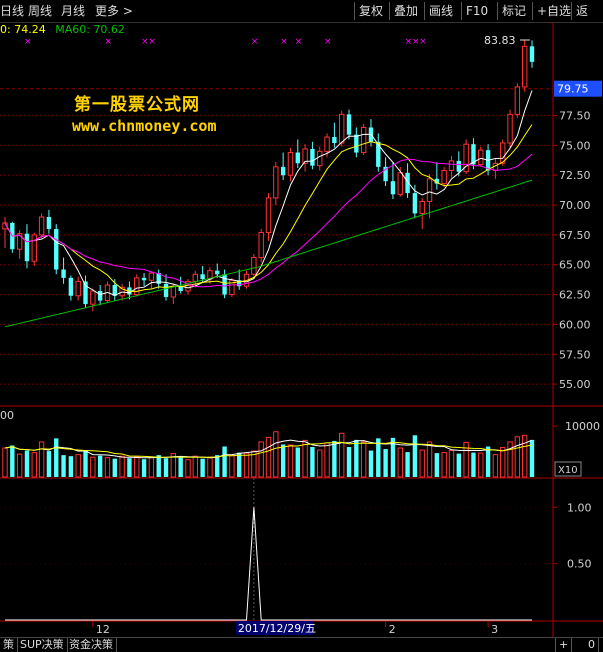 Image resolution: width=603 pixels, height=652 pixels. I want to click on add-watchlist-button: +自选, so click(553, 11).